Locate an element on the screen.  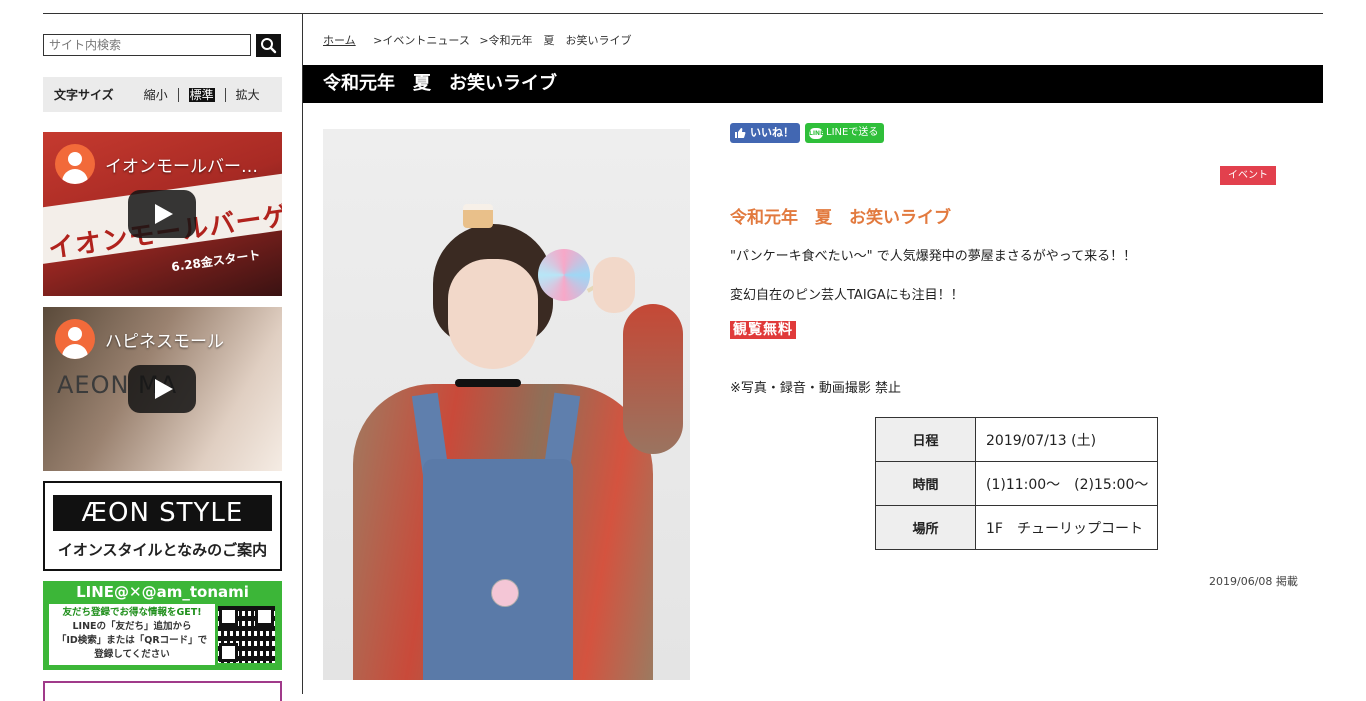
social-buttons: いいね！ LINE LINEで送る is located at coordinates (807, 133).